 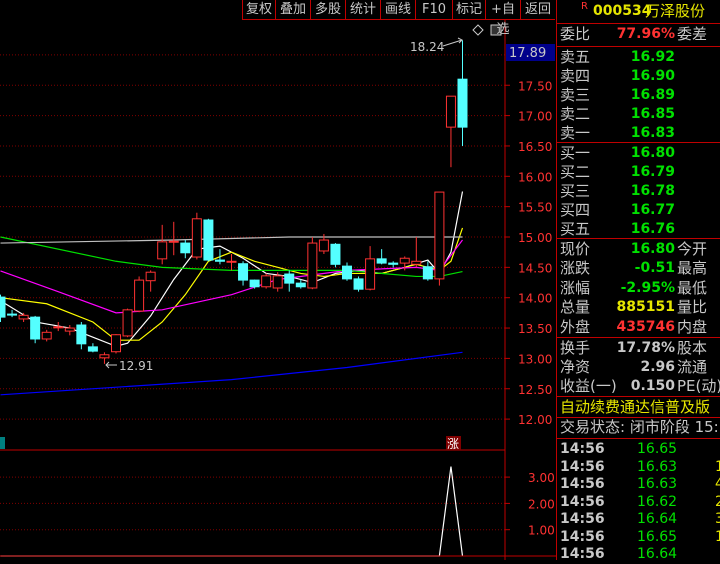 What do you see at coordinates (535, 299) in the screenshot?
I see `price-axis-label: 14.00` at bounding box center [535, 299].